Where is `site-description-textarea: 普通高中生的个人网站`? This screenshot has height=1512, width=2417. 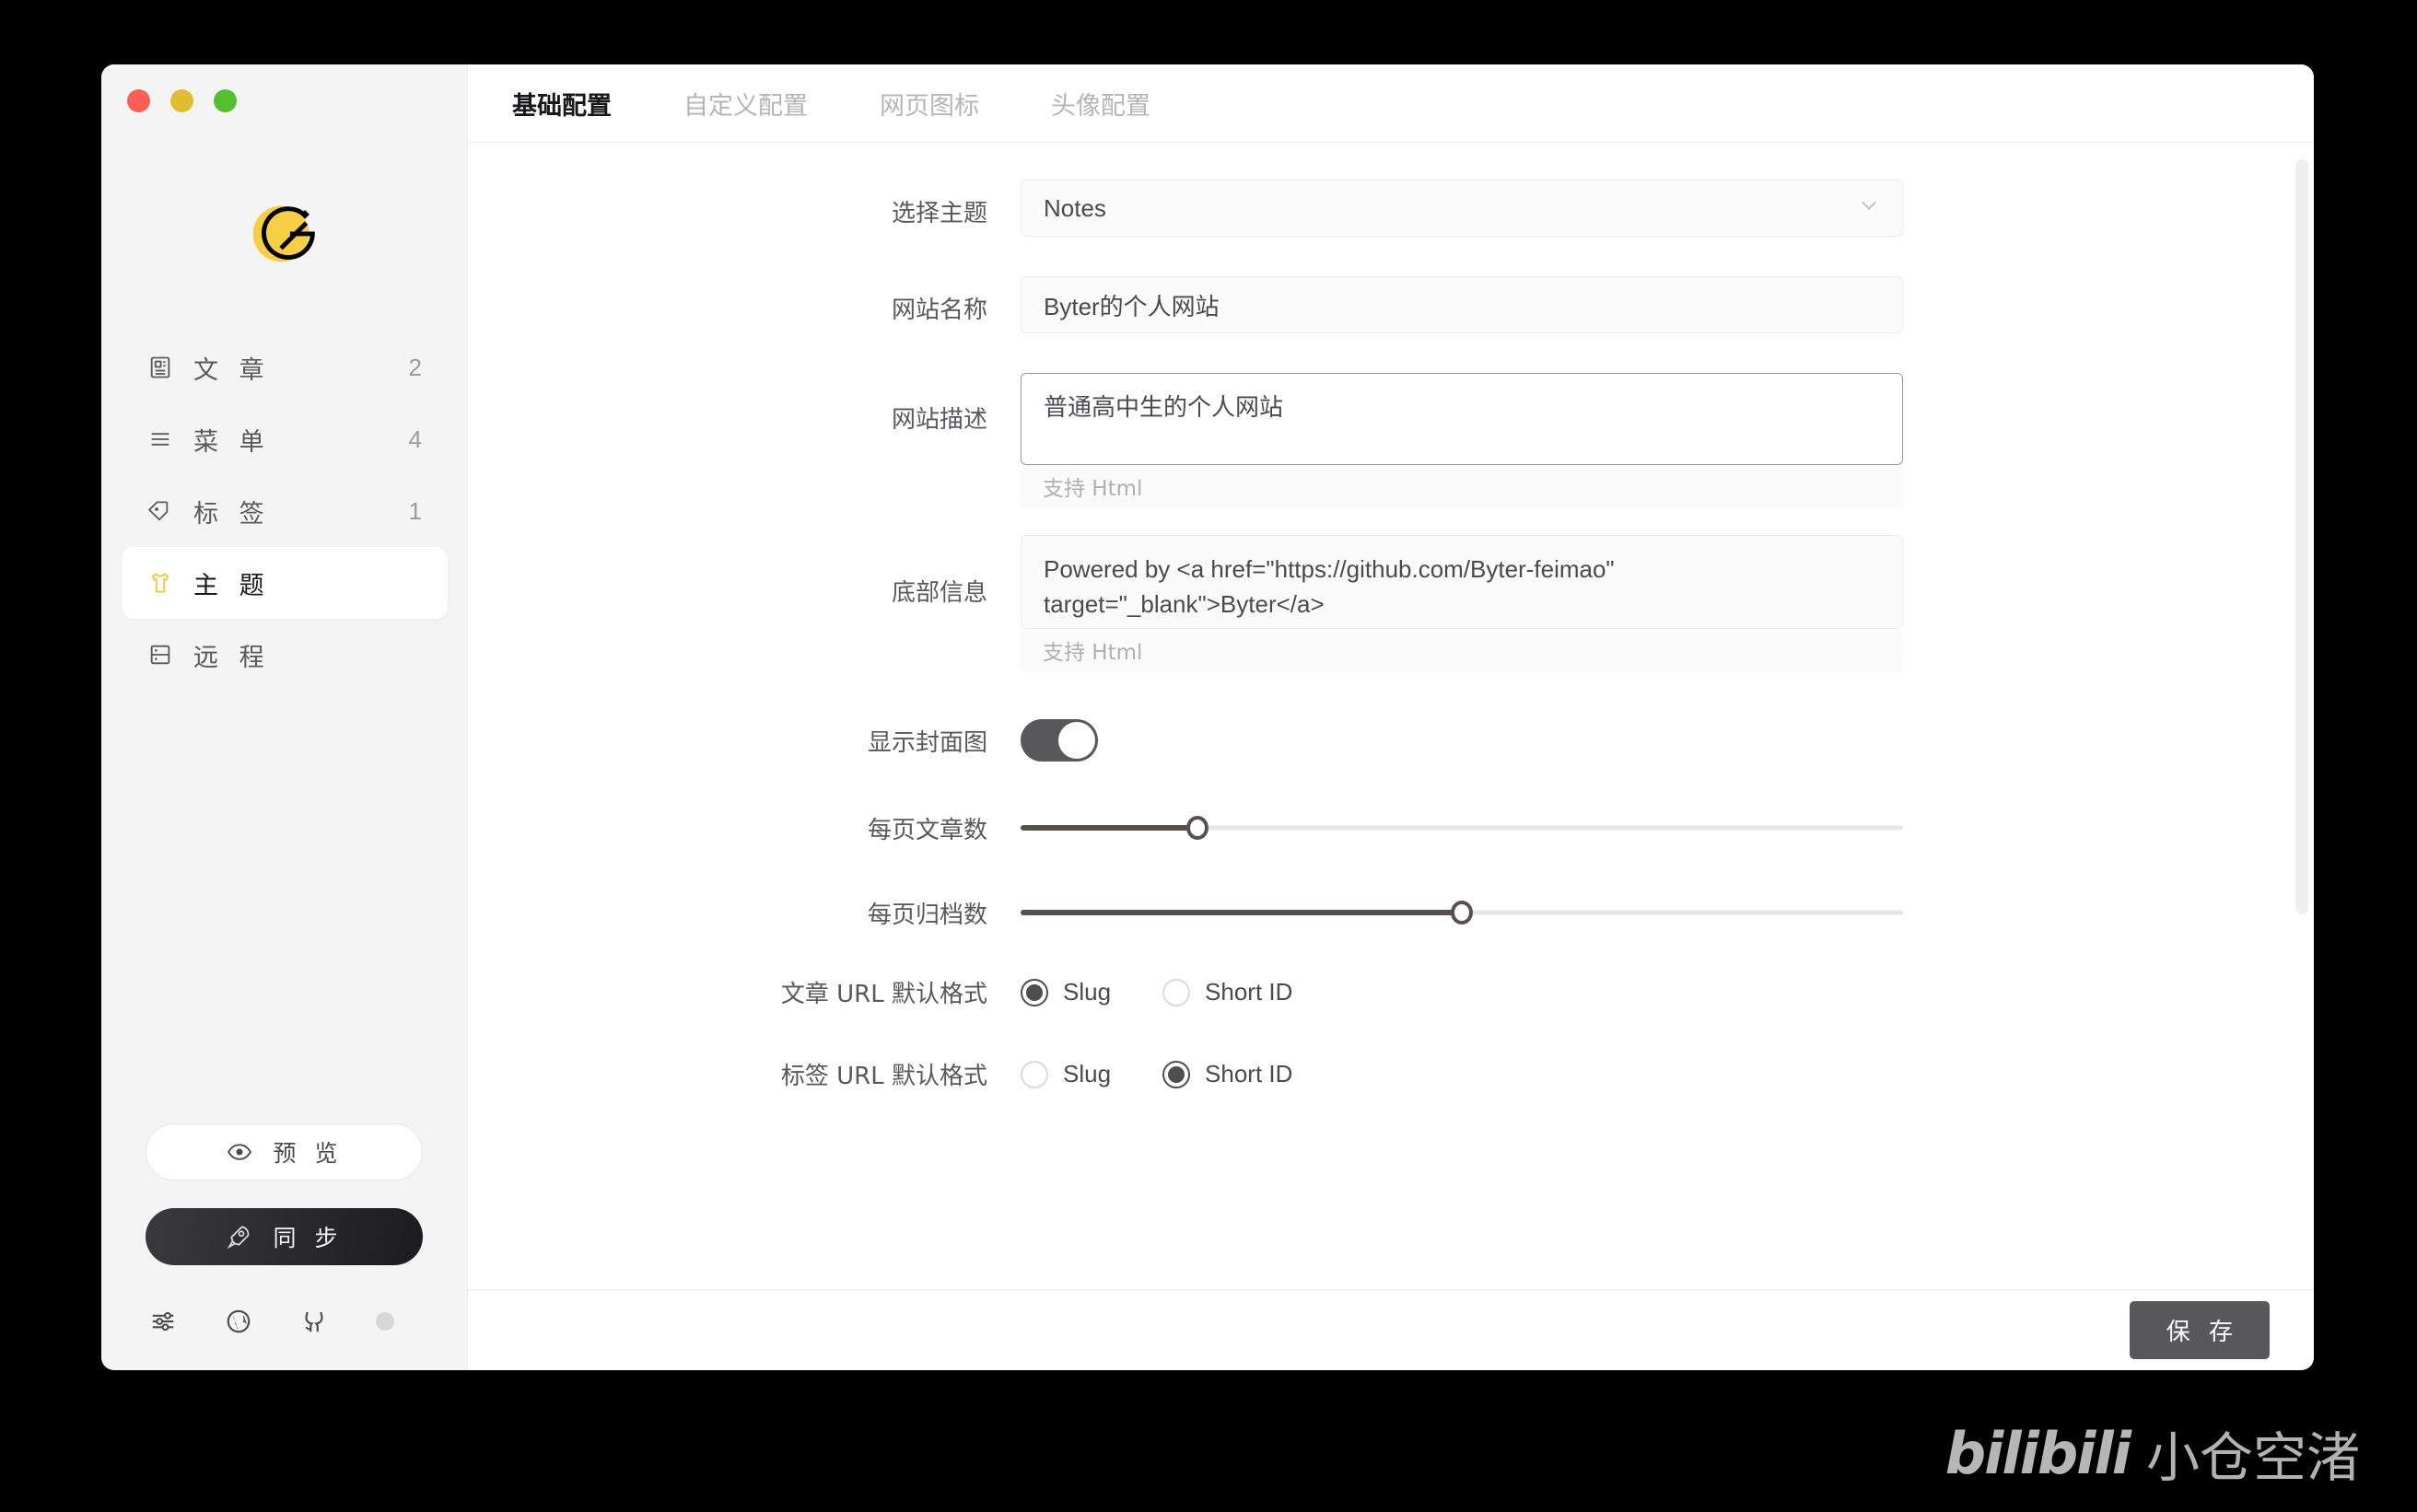 site-description-textarea: 普通高中生的个人网站 is located at coordinates (1462, 419).